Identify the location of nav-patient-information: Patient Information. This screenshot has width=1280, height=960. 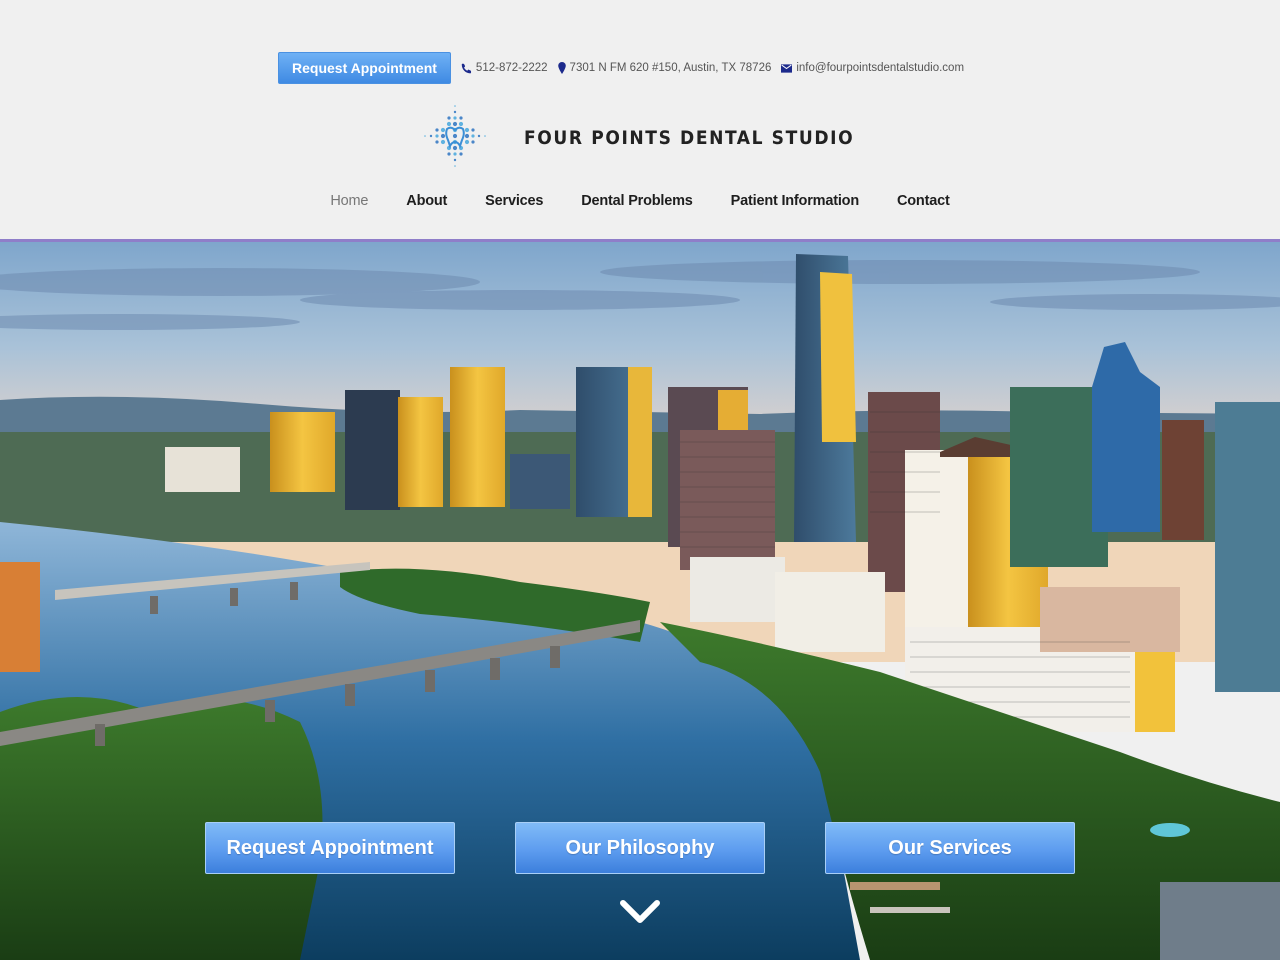
(795, 201).